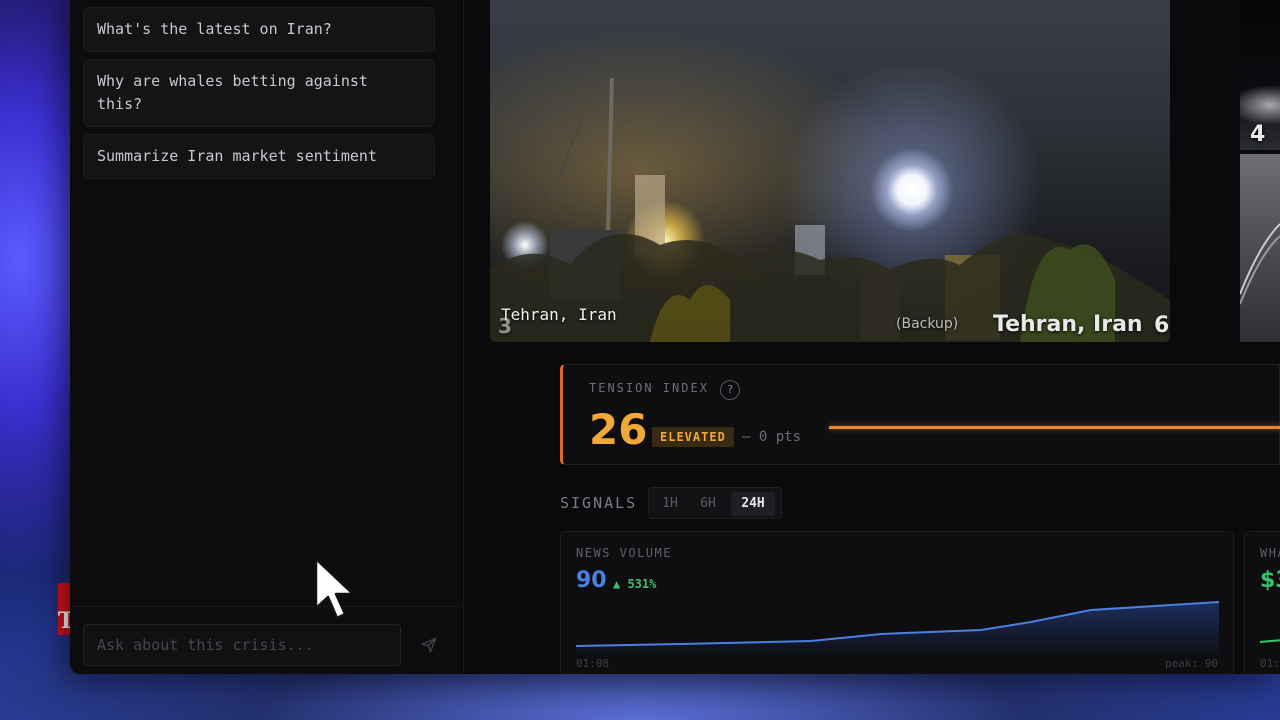 This screenshot has width=1280, height=720. What do you see at coordinates (1262, 602) in the screenshot?
I see `whale-flow-card: WHALE FLOW $3.0M 01:08` at bounding box center [1262, 602].